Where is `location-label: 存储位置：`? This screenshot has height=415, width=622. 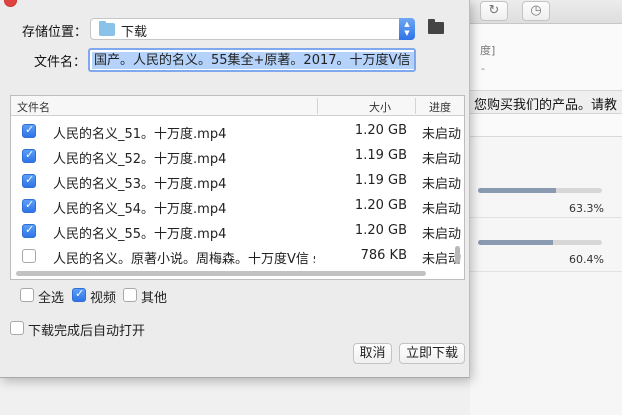 location-label: 存储位置： is located at coordinates (55, 32).